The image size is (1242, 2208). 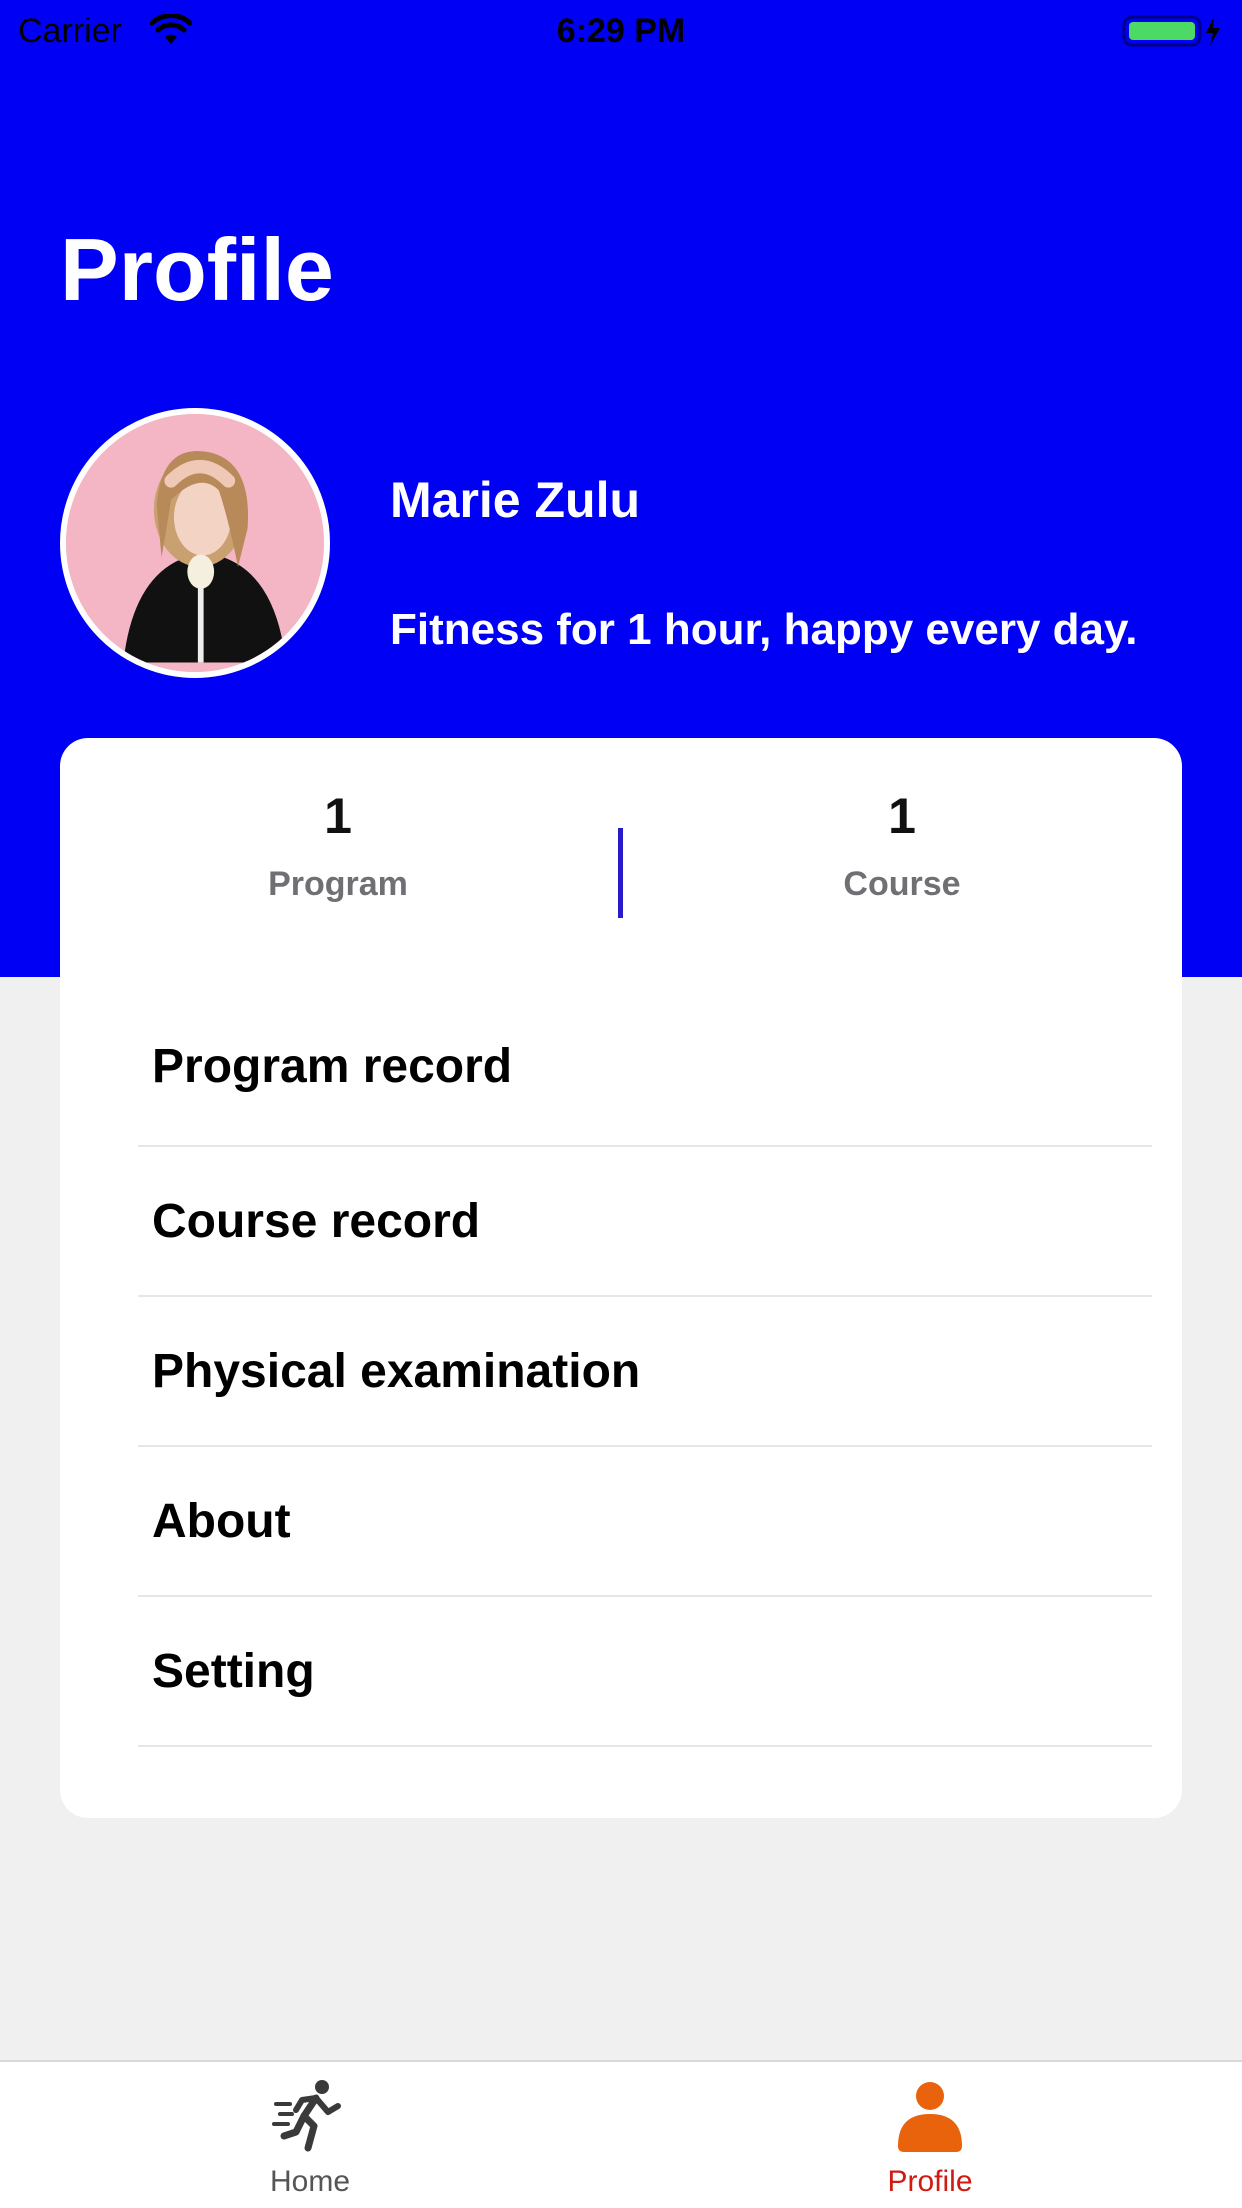 I want to click on running-person-icon, so click(x=306, y=2116).